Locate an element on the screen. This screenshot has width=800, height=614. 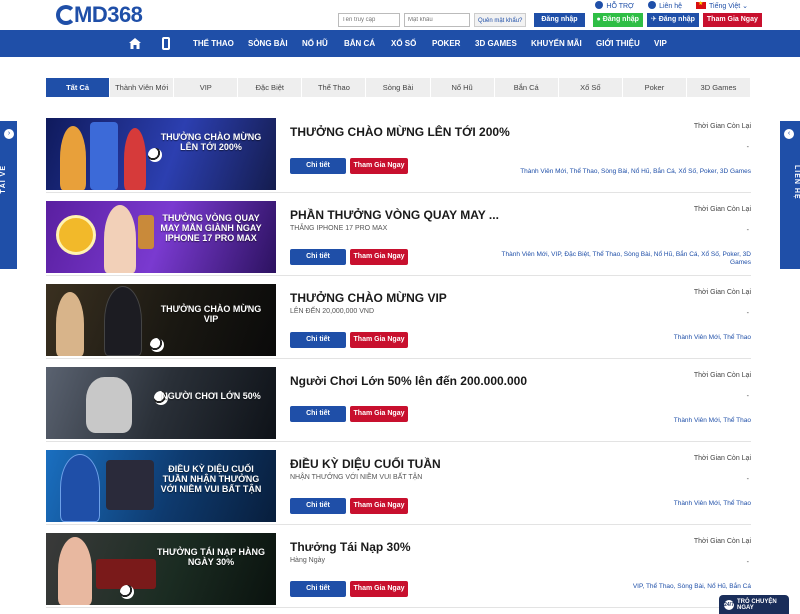
tab-fishing: Bắn Cá is located at coordinates (527, 87).